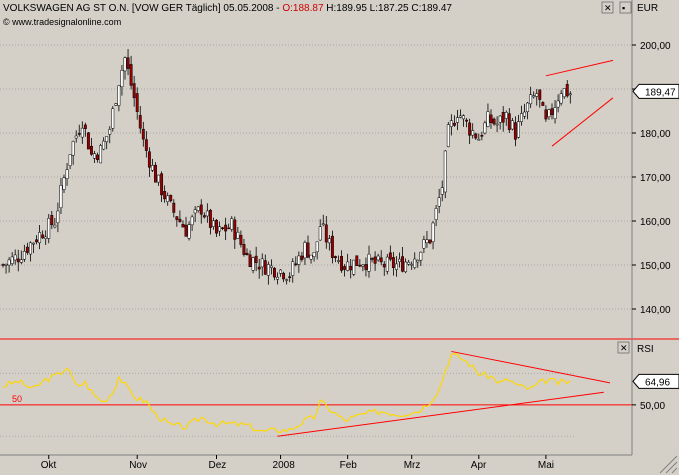  Describe the element at coordinates (660, 92) in the screenshot. I see `price-last-value: 189,47` at that location.